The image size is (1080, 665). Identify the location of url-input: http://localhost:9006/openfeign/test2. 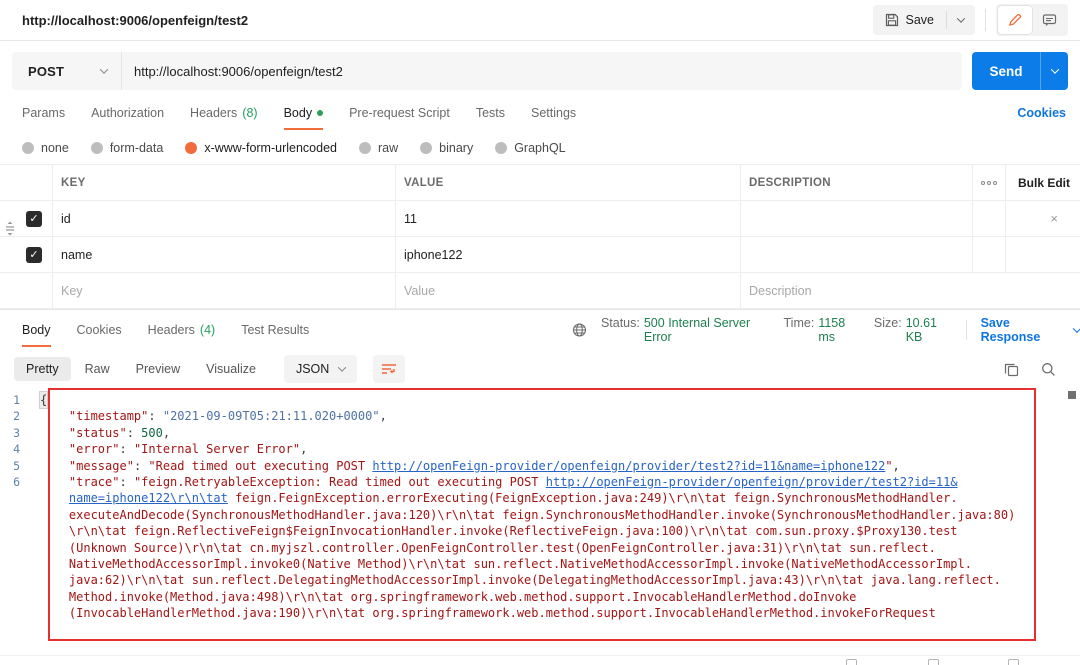
(232, 71).